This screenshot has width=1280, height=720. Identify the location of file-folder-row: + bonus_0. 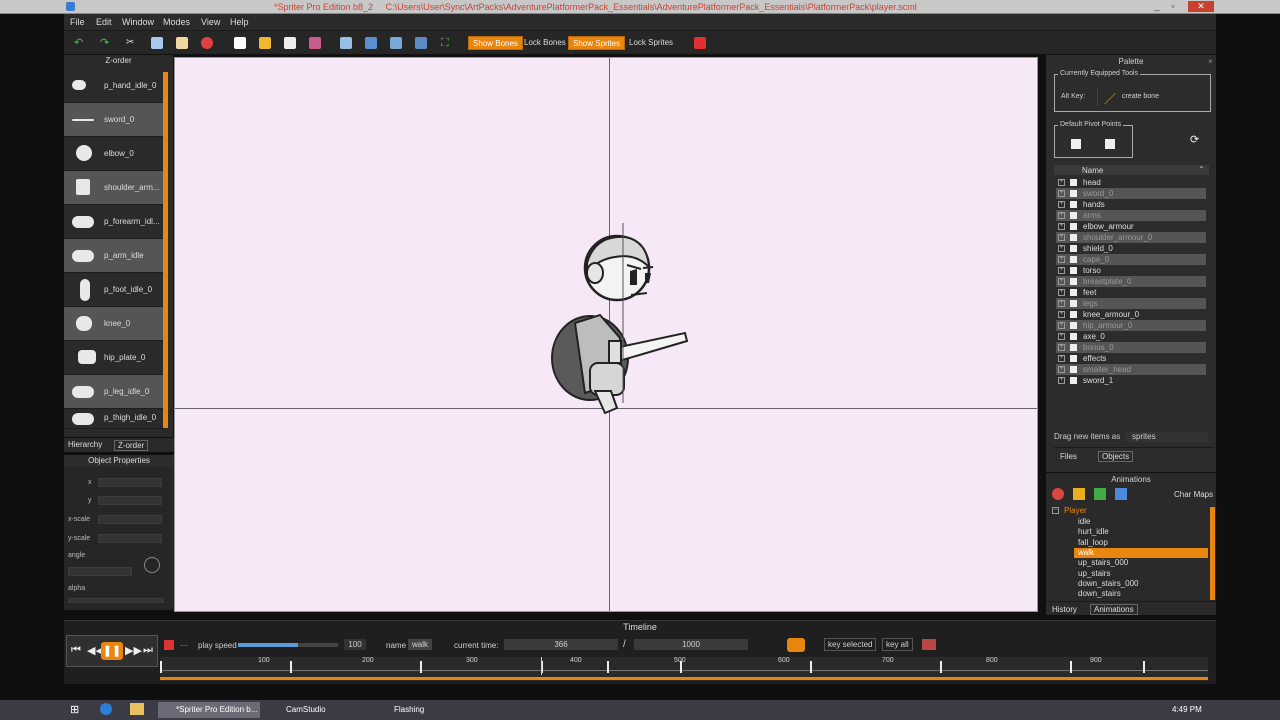
(1131, 347).